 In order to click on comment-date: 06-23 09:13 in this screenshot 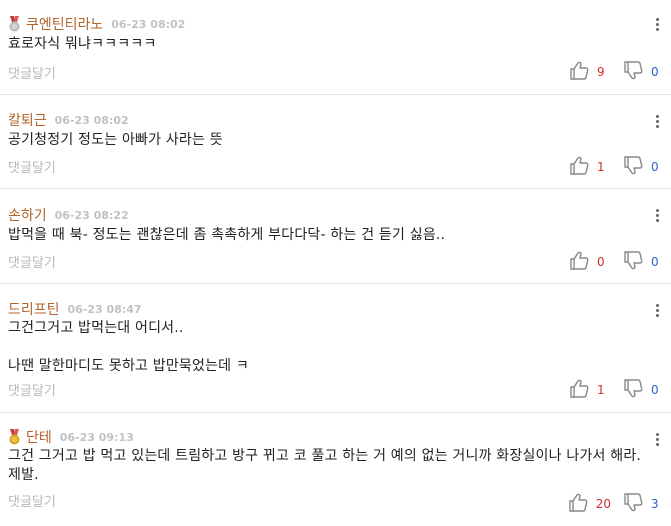, I will do `click(96, 437)`.